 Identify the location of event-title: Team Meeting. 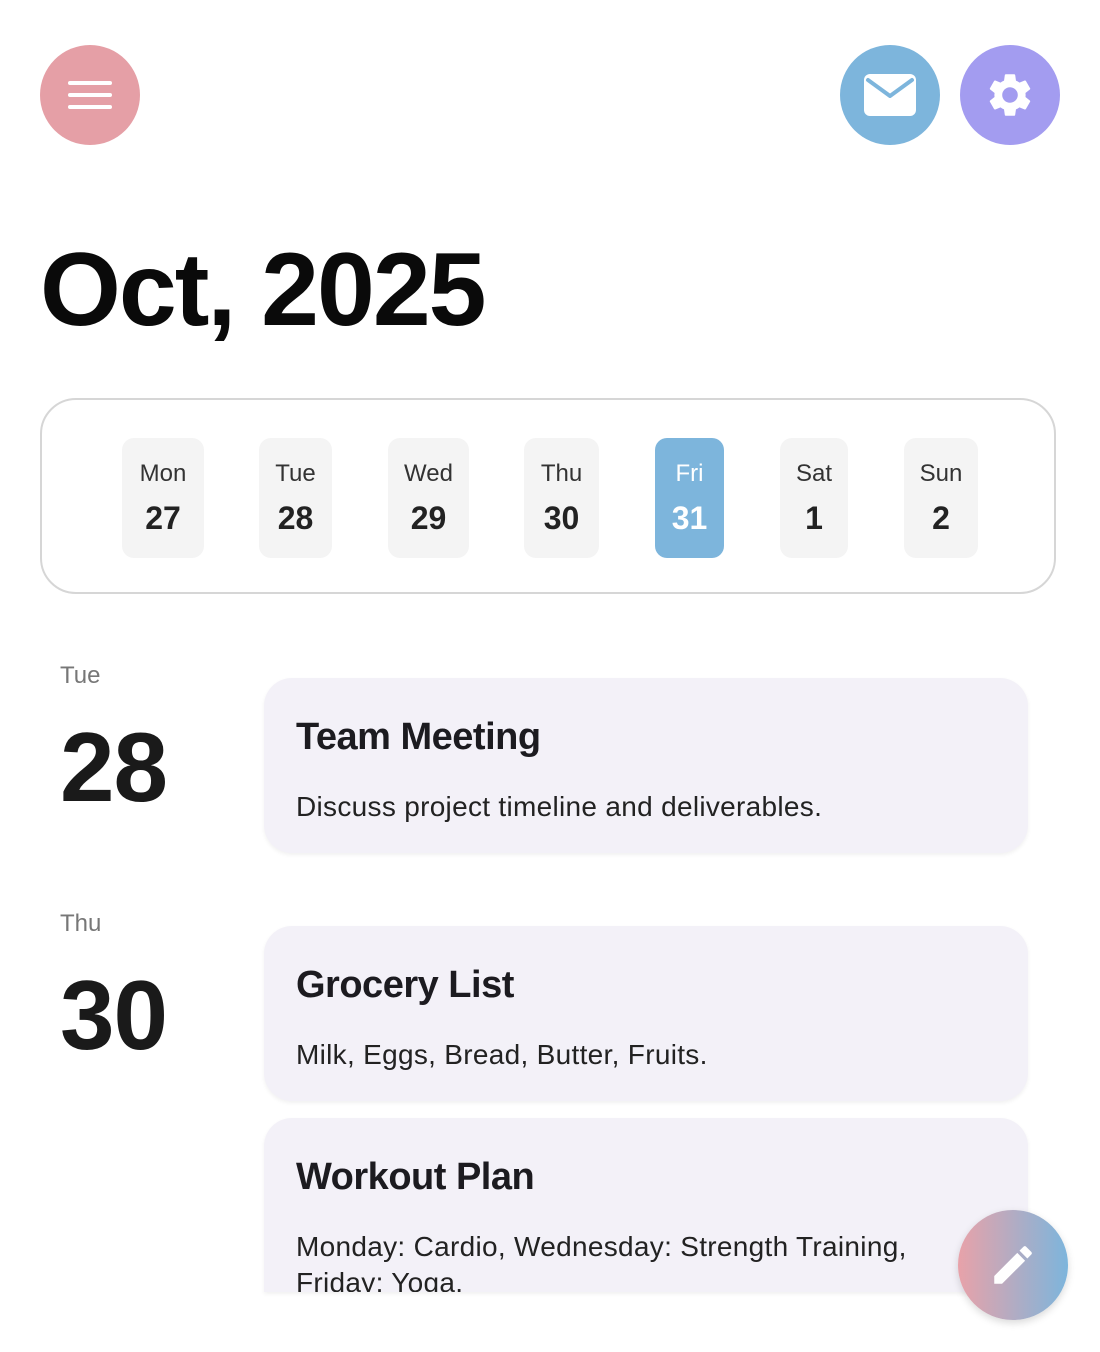
(418, 737).